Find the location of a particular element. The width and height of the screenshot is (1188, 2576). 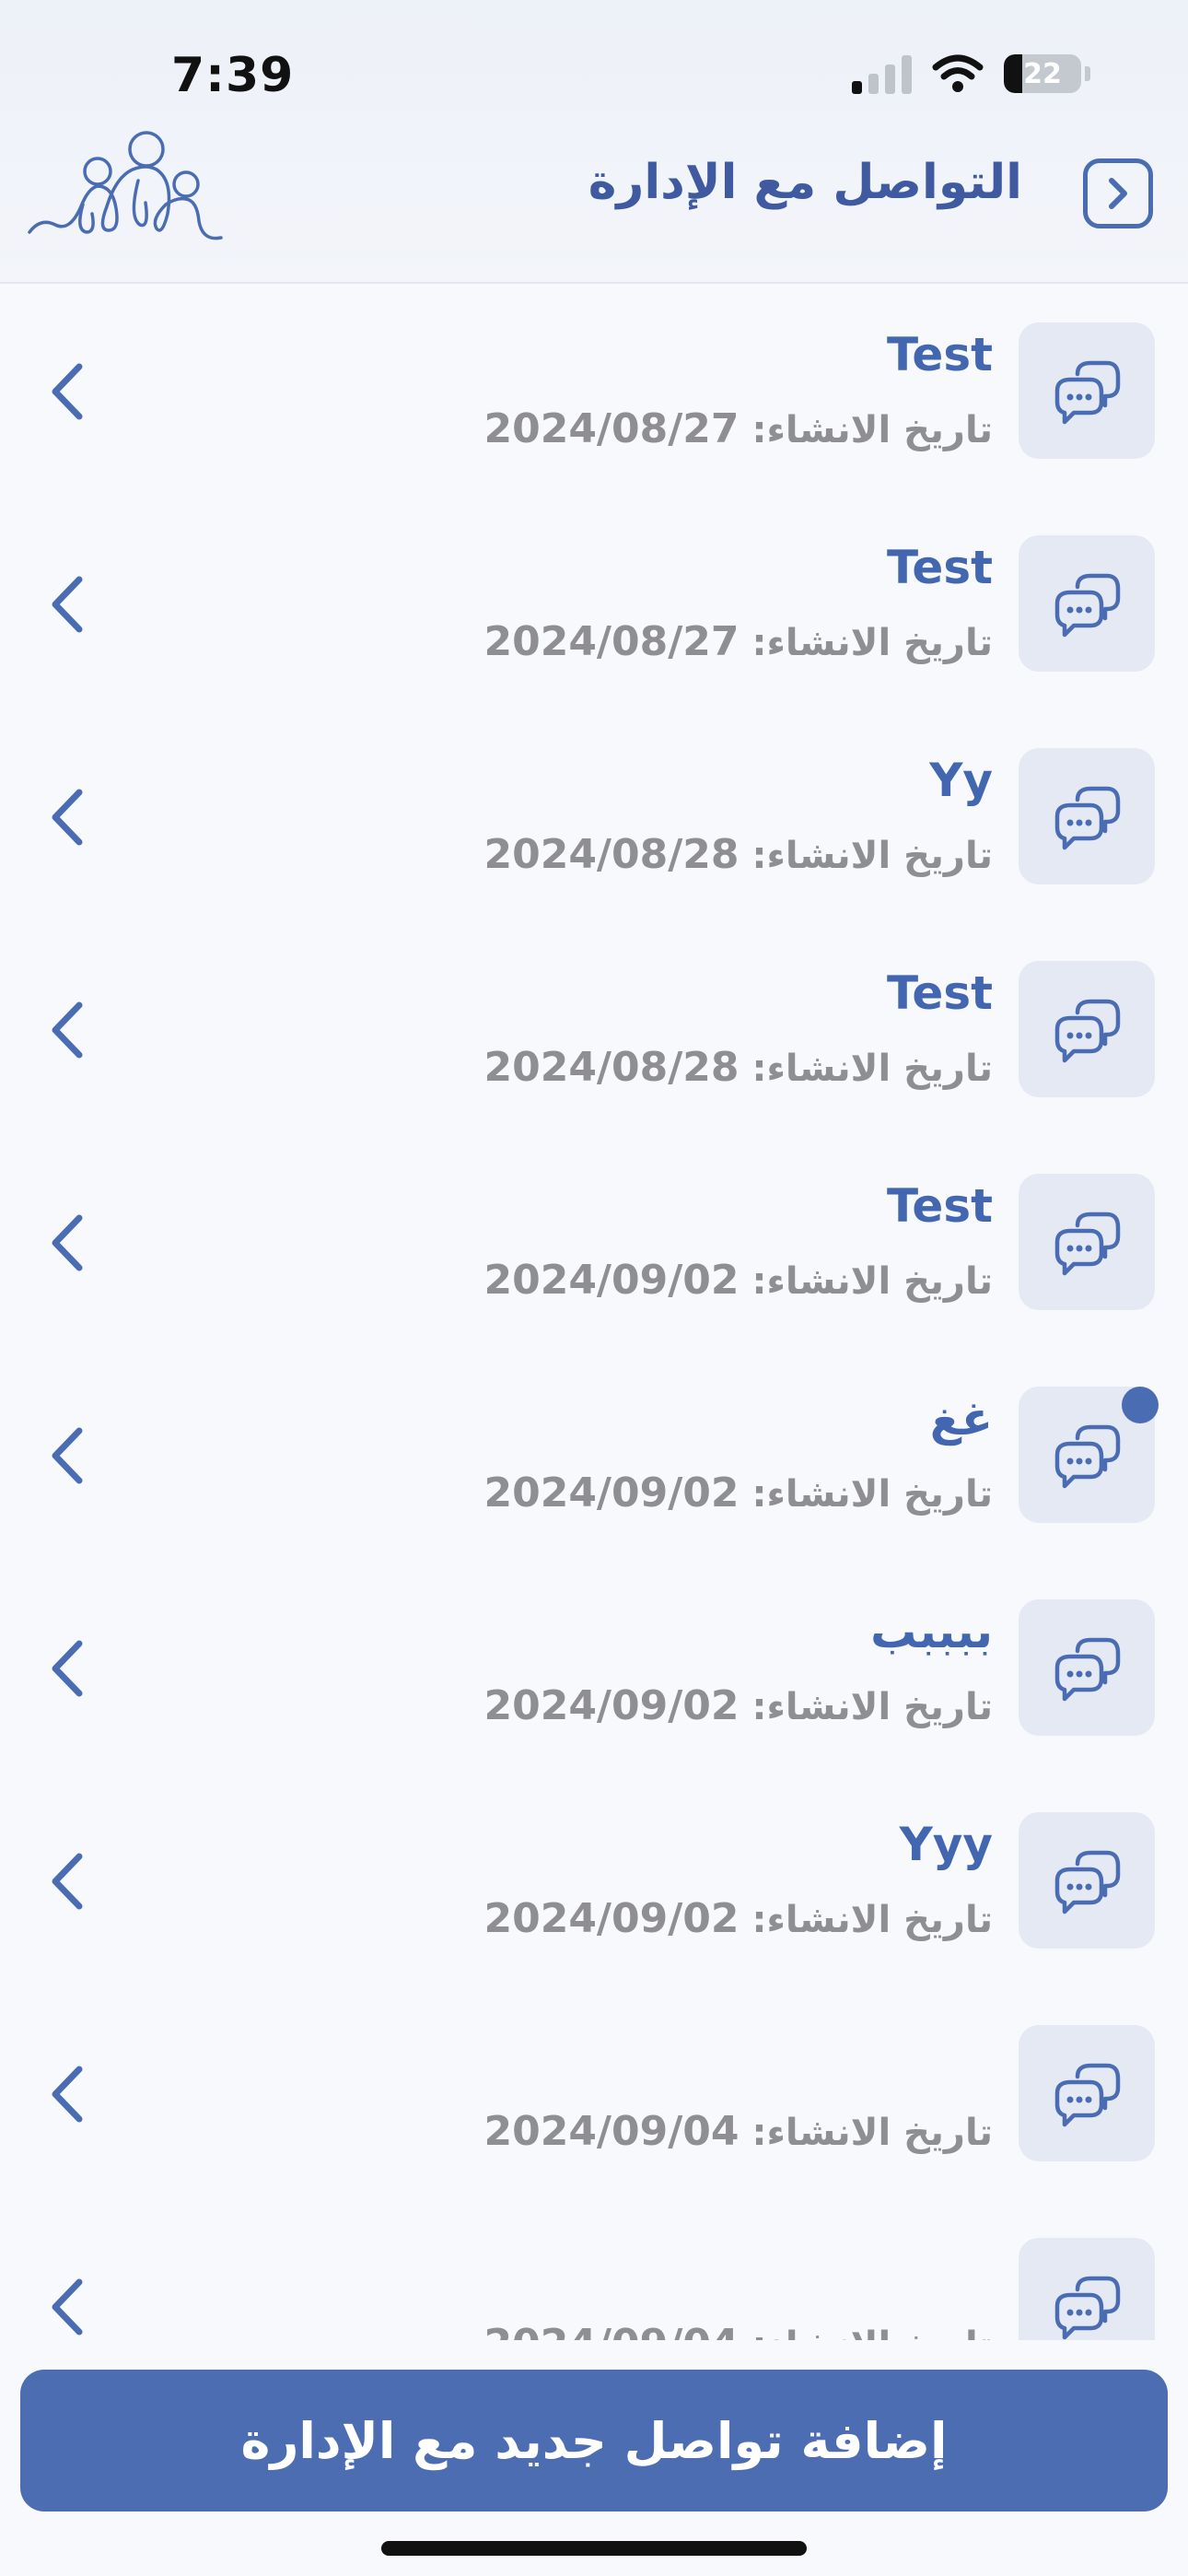

home-indicator is located at coordinates (594, 2548).